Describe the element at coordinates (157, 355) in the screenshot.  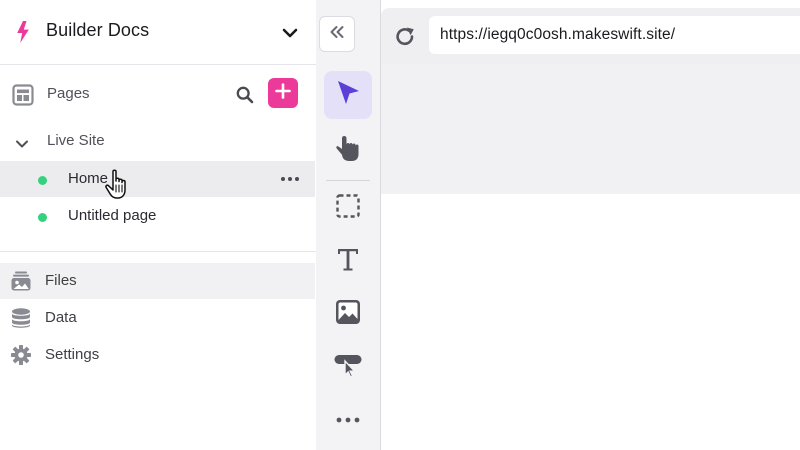
I see `nav-item-settings: Settings` at that location.